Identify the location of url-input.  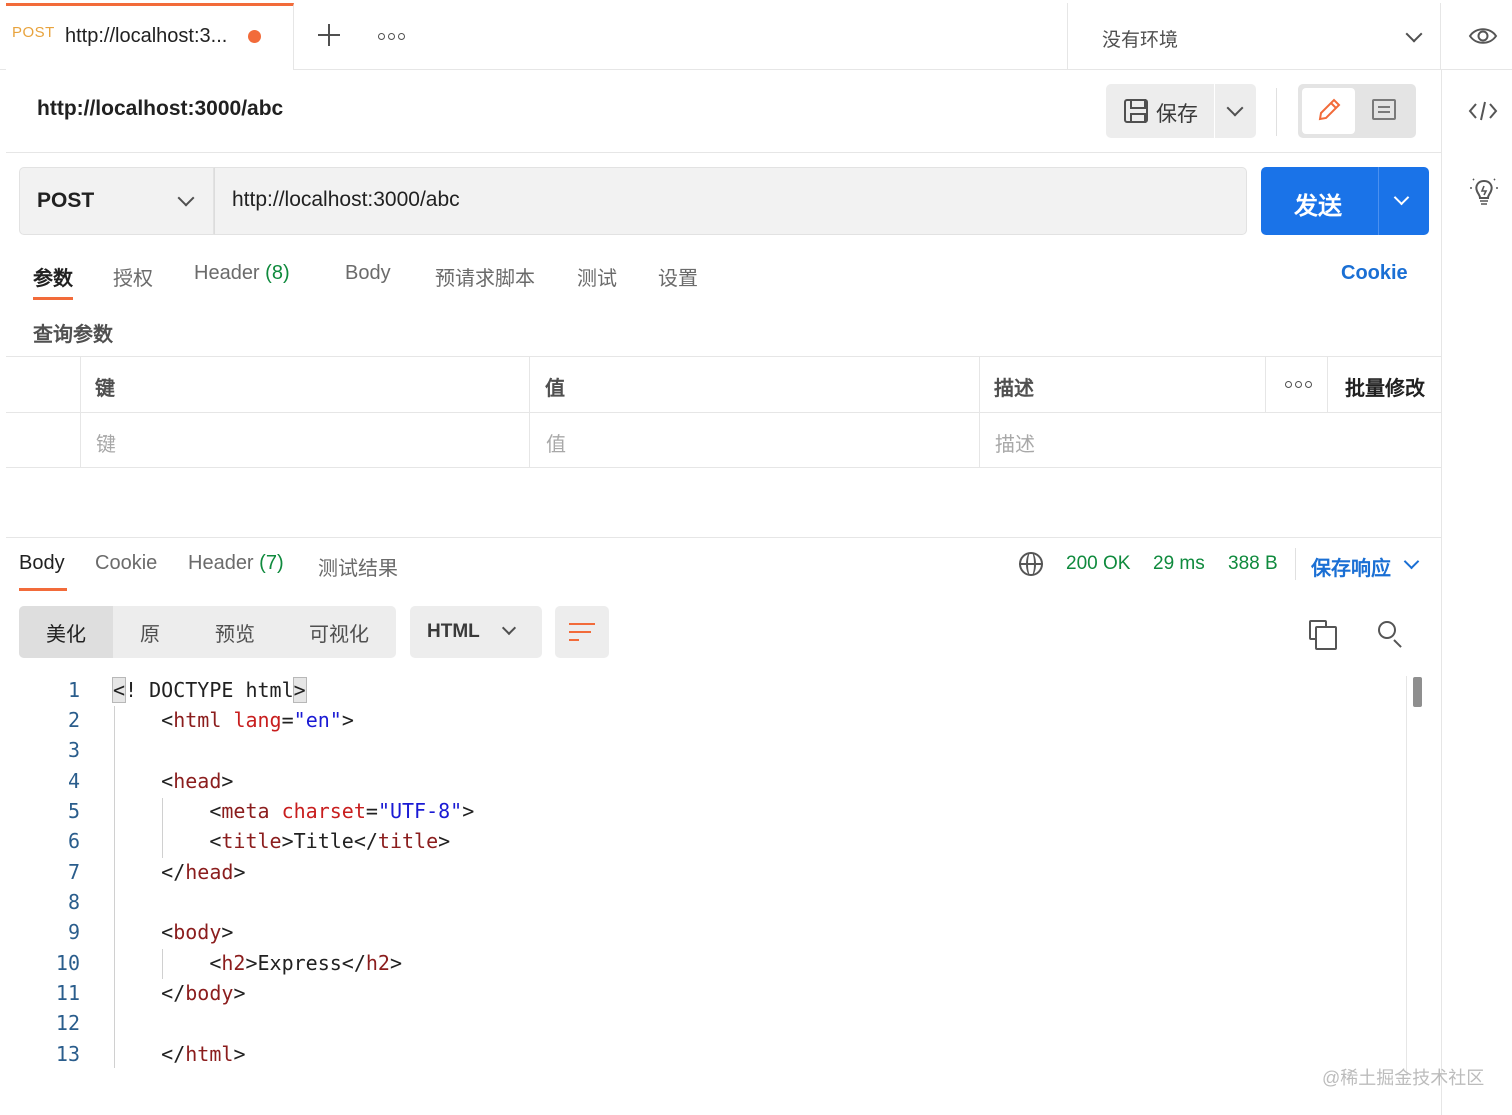
(722, 200).